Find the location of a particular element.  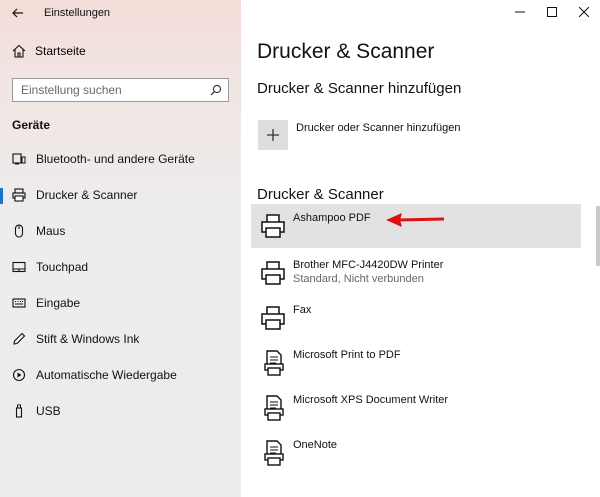

search-input: Einstellung suchen is located at coordinates (120, 90).